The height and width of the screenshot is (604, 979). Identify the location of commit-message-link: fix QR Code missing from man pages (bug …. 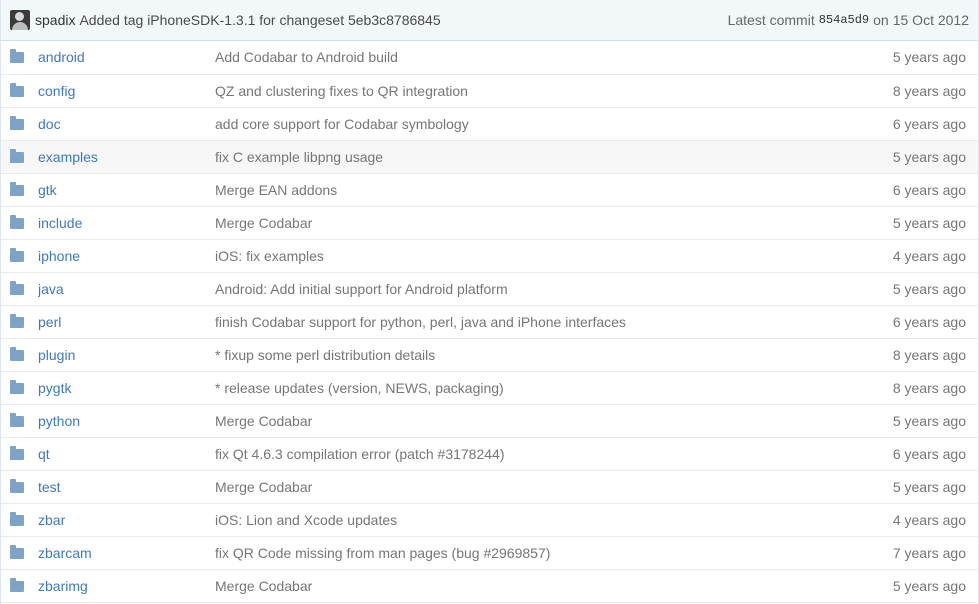
(382, 553).